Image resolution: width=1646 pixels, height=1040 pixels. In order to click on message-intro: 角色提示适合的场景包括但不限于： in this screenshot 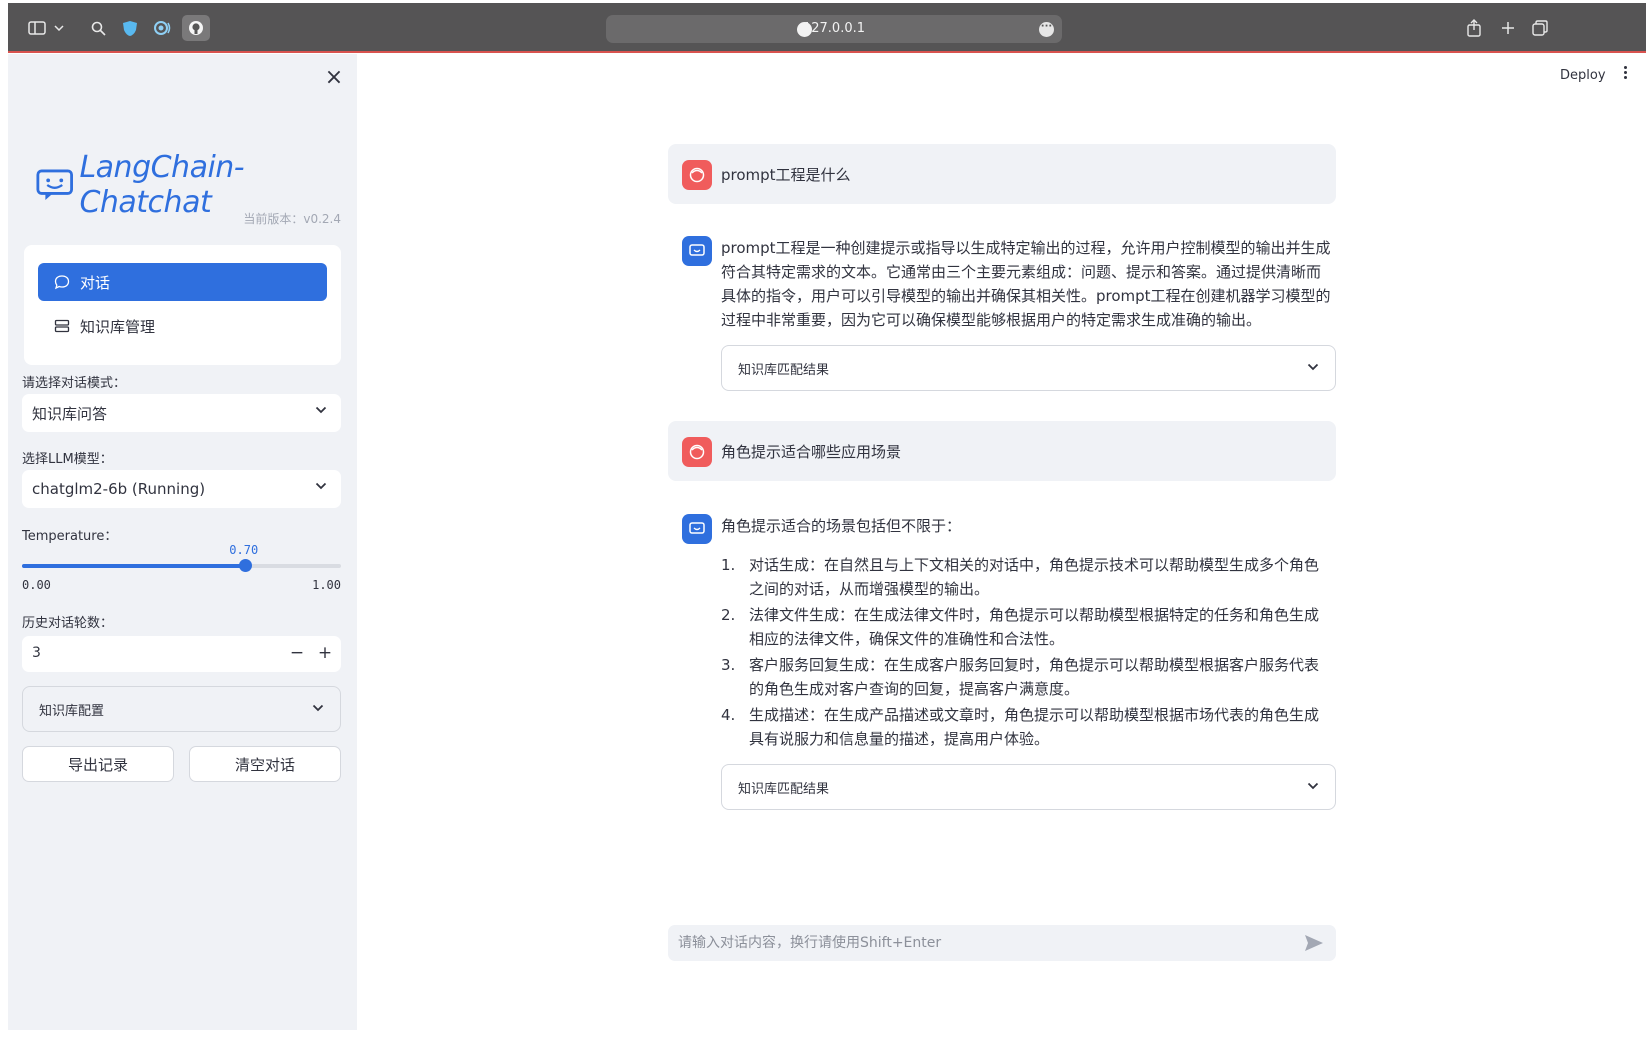, I will do `click(841, 526)`.